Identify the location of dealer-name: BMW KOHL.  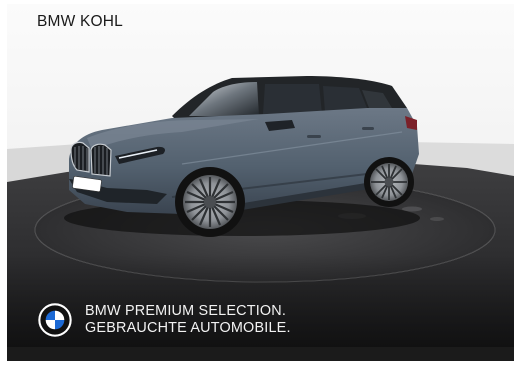
(80, 21).